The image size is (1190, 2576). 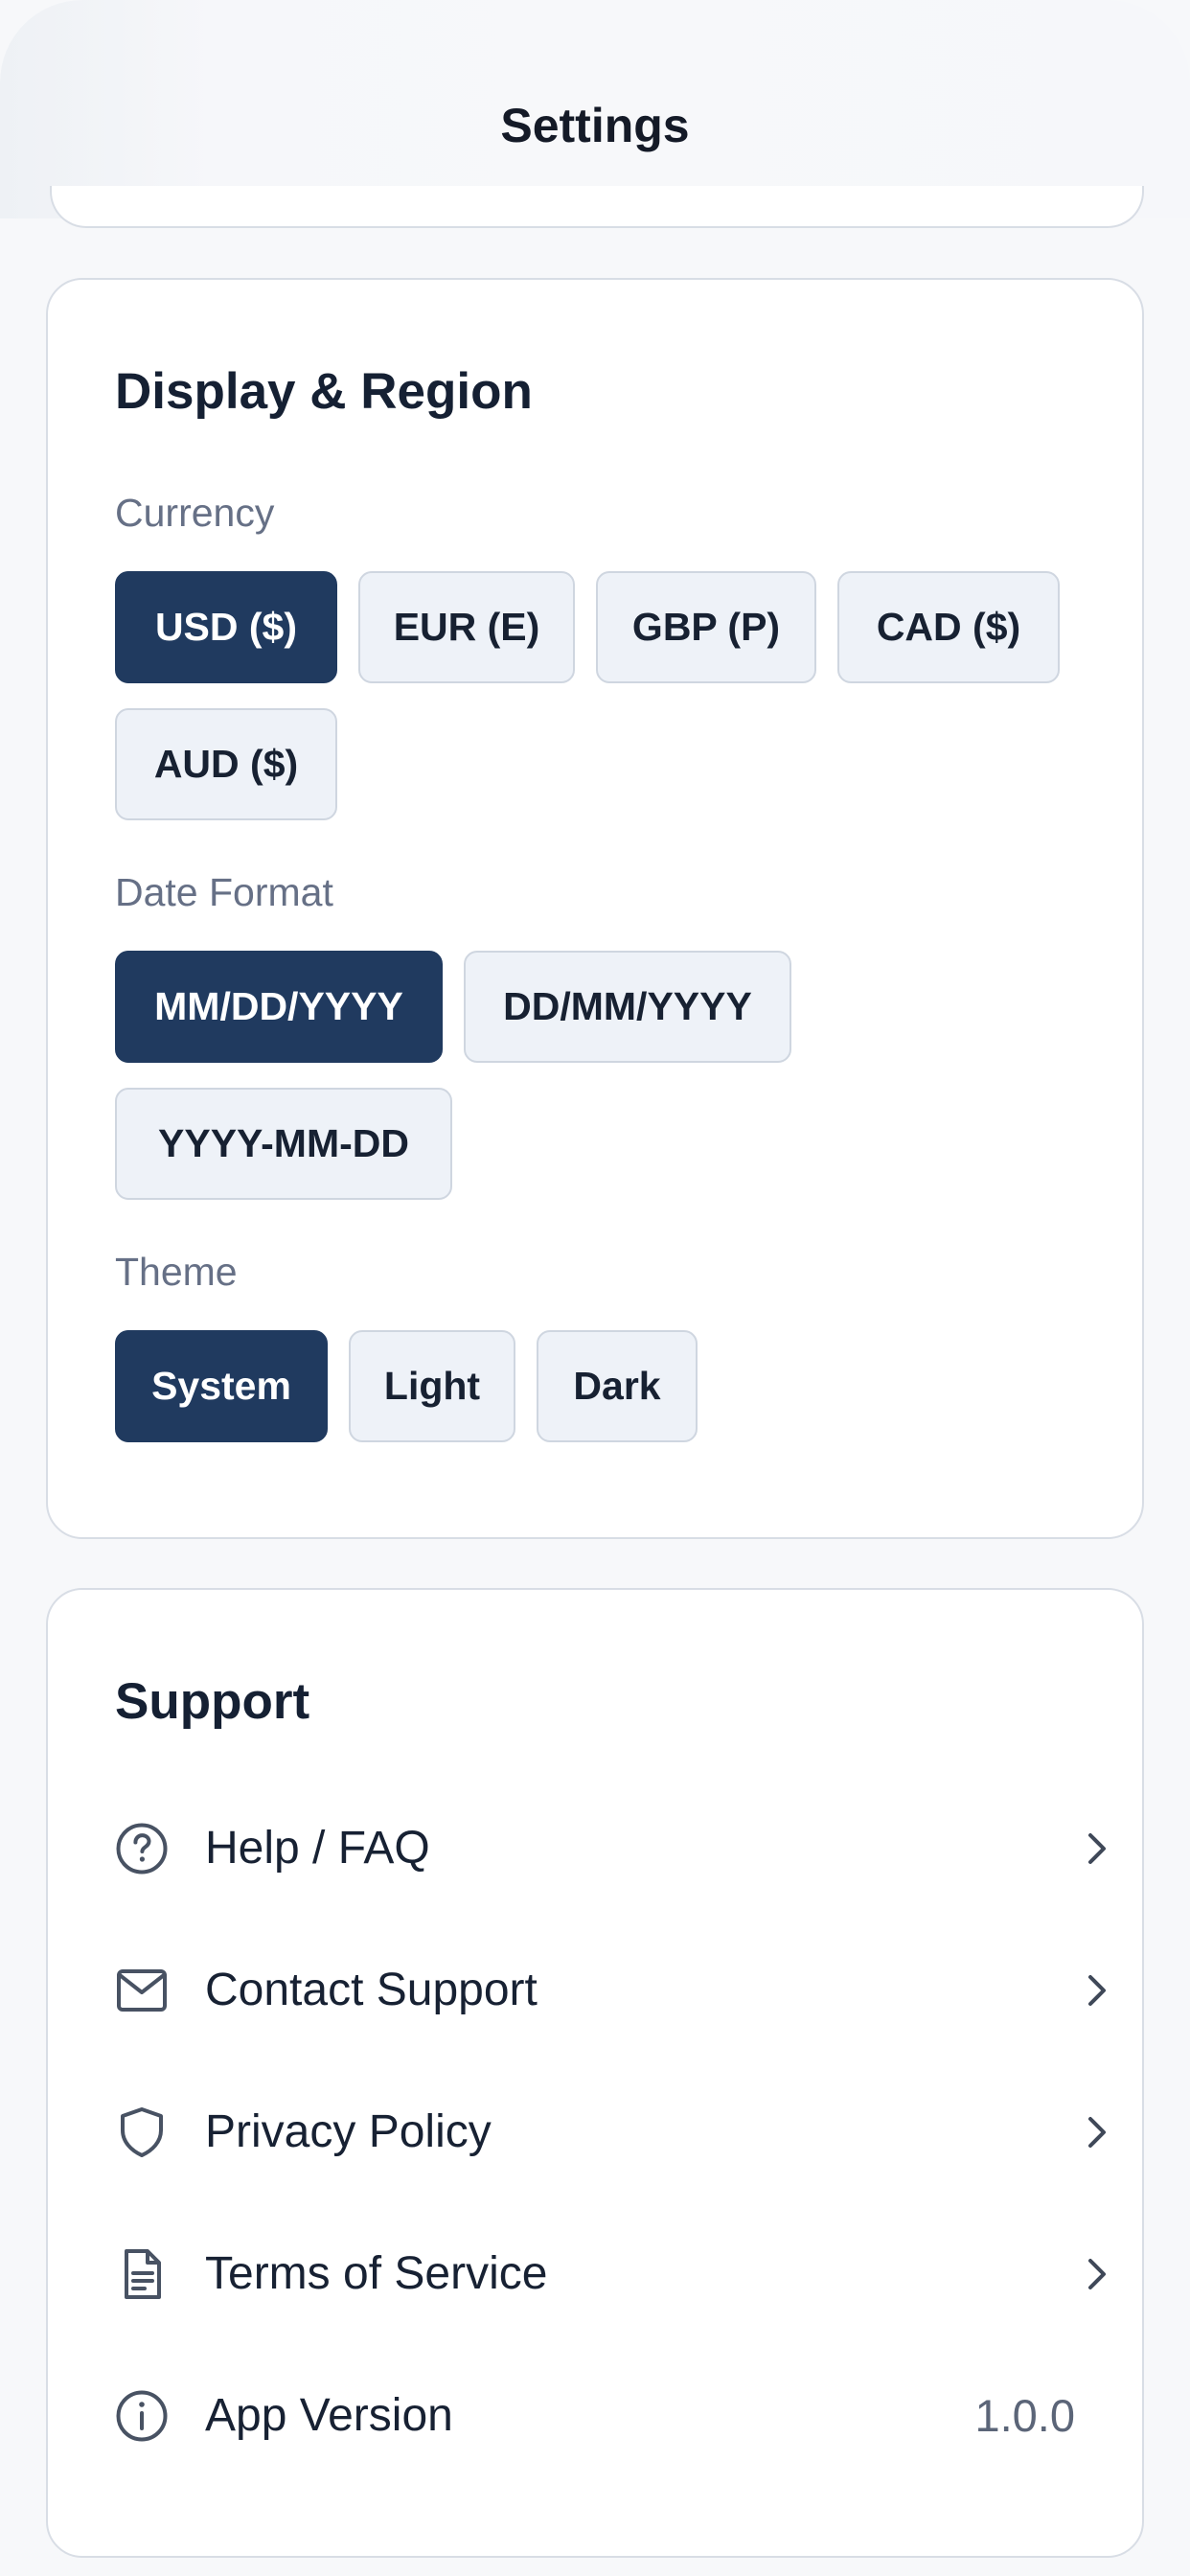 I want to click on info-icon, so click(x=142, y=2416).